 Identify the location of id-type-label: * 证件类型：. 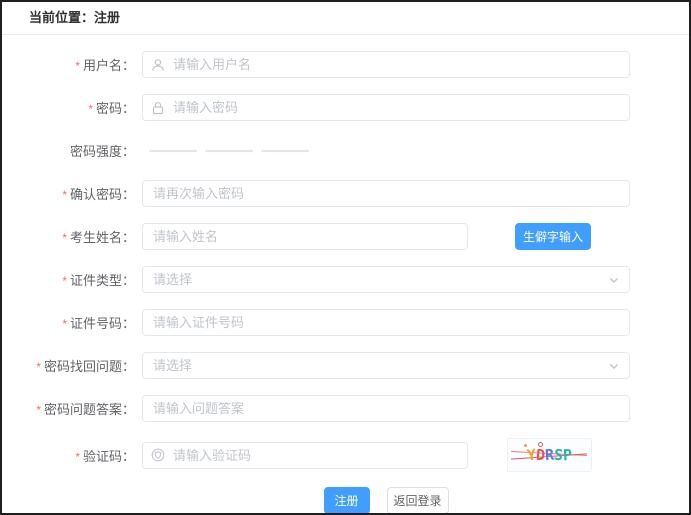
(98, 280).